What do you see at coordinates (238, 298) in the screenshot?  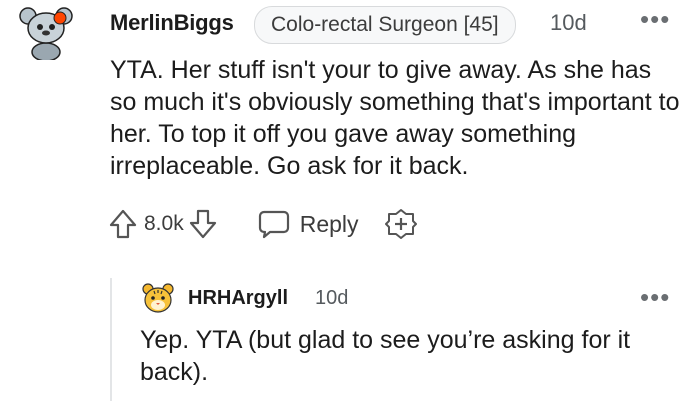 I see `reply-username: HRHArgyll` at bounding box center [238, 298].